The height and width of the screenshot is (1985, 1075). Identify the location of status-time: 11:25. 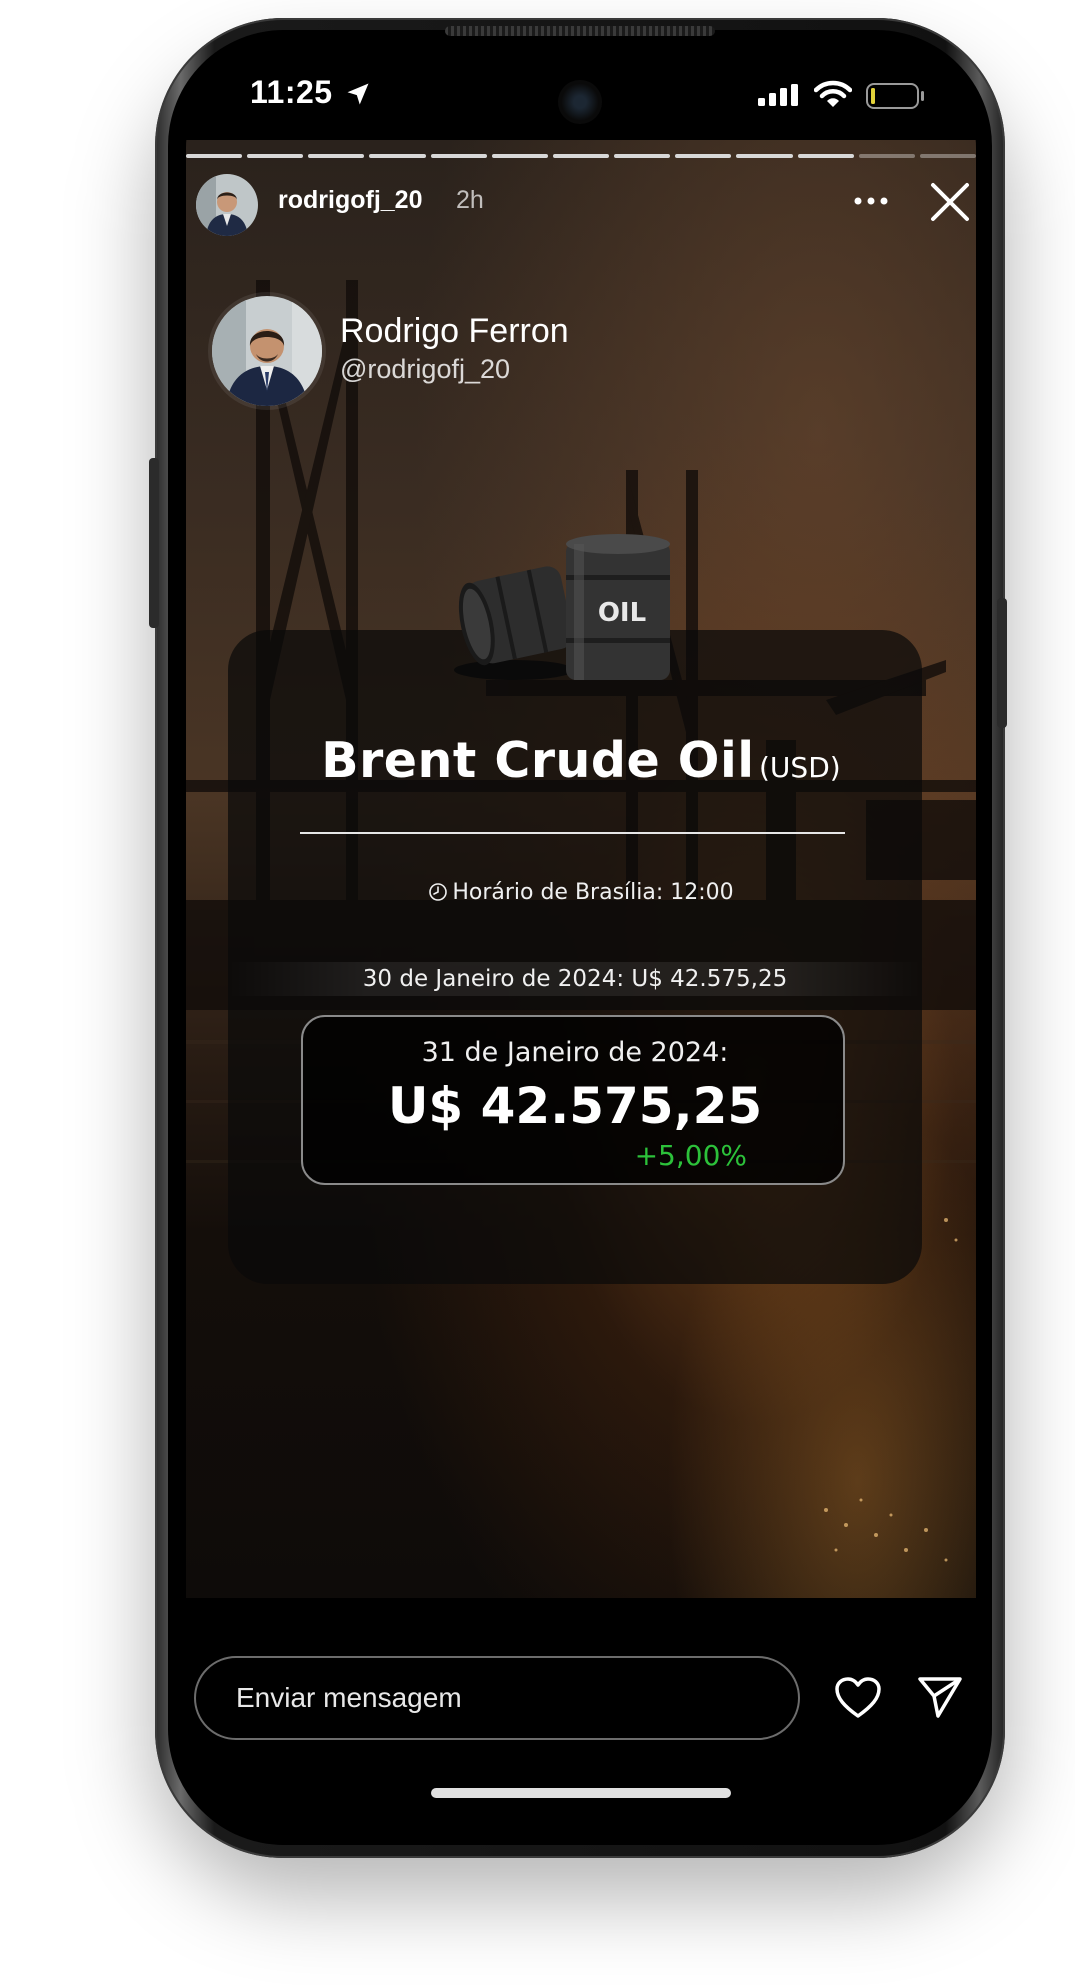
(291, 92).